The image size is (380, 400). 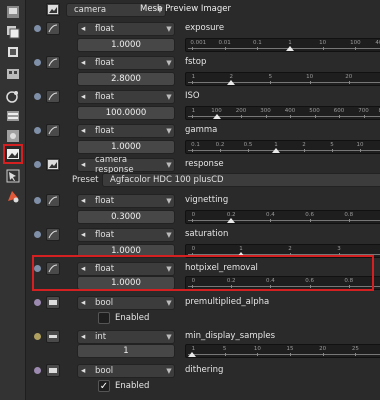 I want to click on texture-icon, so click(x=13, y=136).